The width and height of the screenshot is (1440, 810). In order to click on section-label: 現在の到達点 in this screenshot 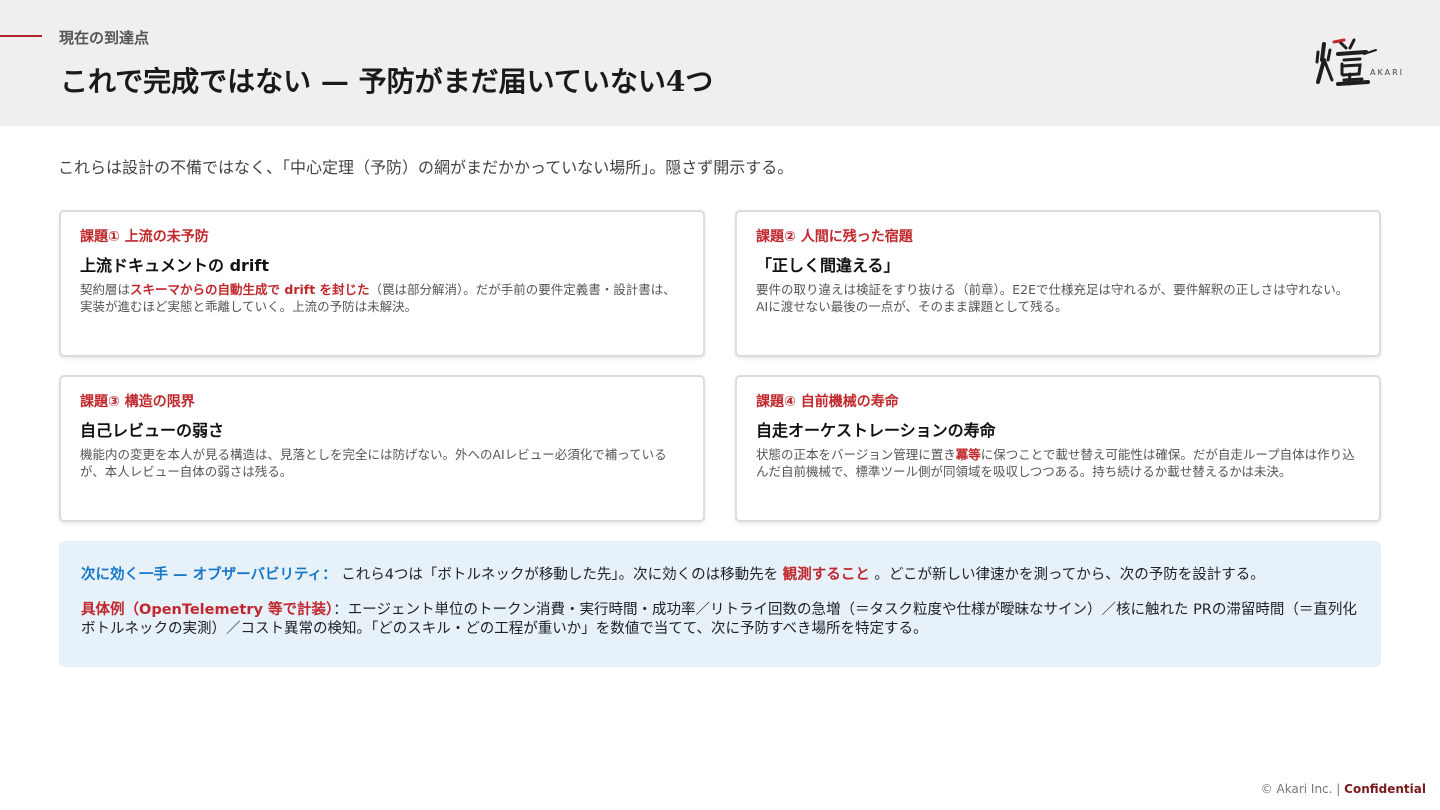, I will do `click(104, 38)`.